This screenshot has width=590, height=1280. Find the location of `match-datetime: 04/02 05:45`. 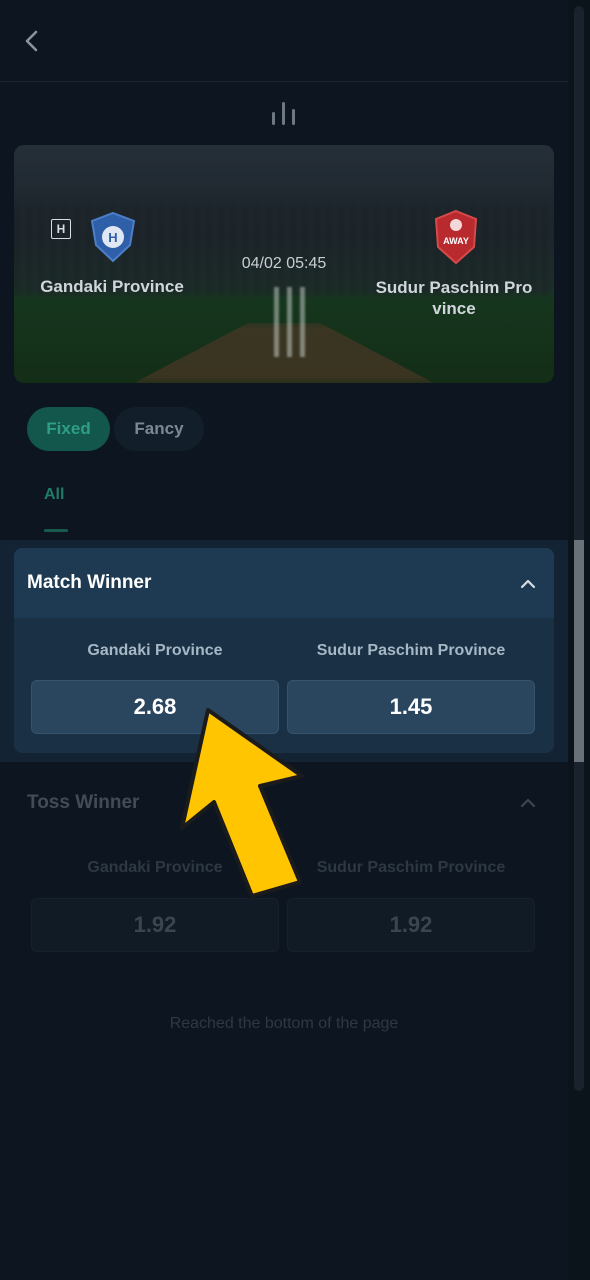

match-datetime: 04/02 05:45 is located at coordinates (284, 263).